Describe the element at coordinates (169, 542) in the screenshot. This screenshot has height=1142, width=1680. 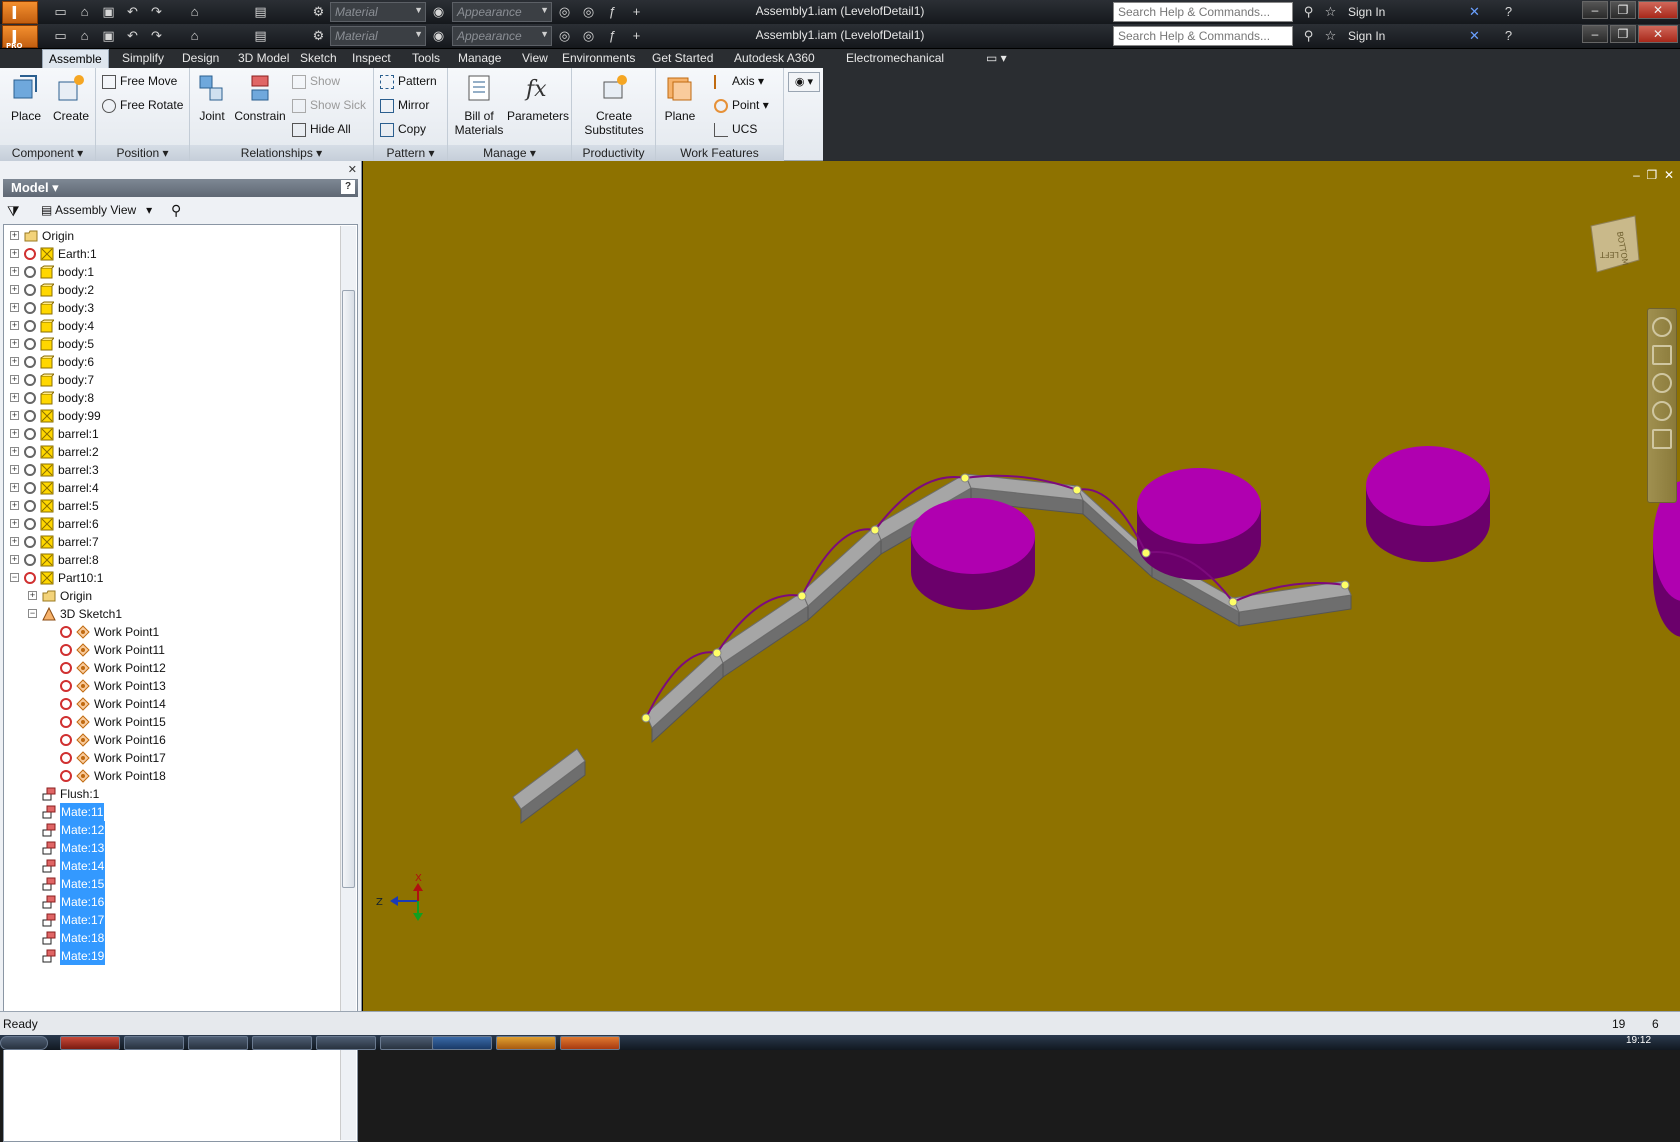
I see `tree-item: + barrel:7` at that location.